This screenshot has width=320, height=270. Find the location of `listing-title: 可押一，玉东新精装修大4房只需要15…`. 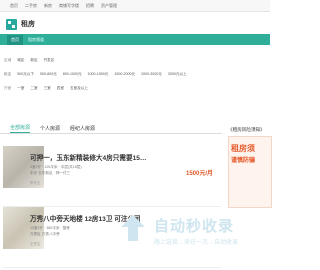

listing-title: 可押一，玉东新精装修大4房只需要15… is located at coordinates (88, 157).